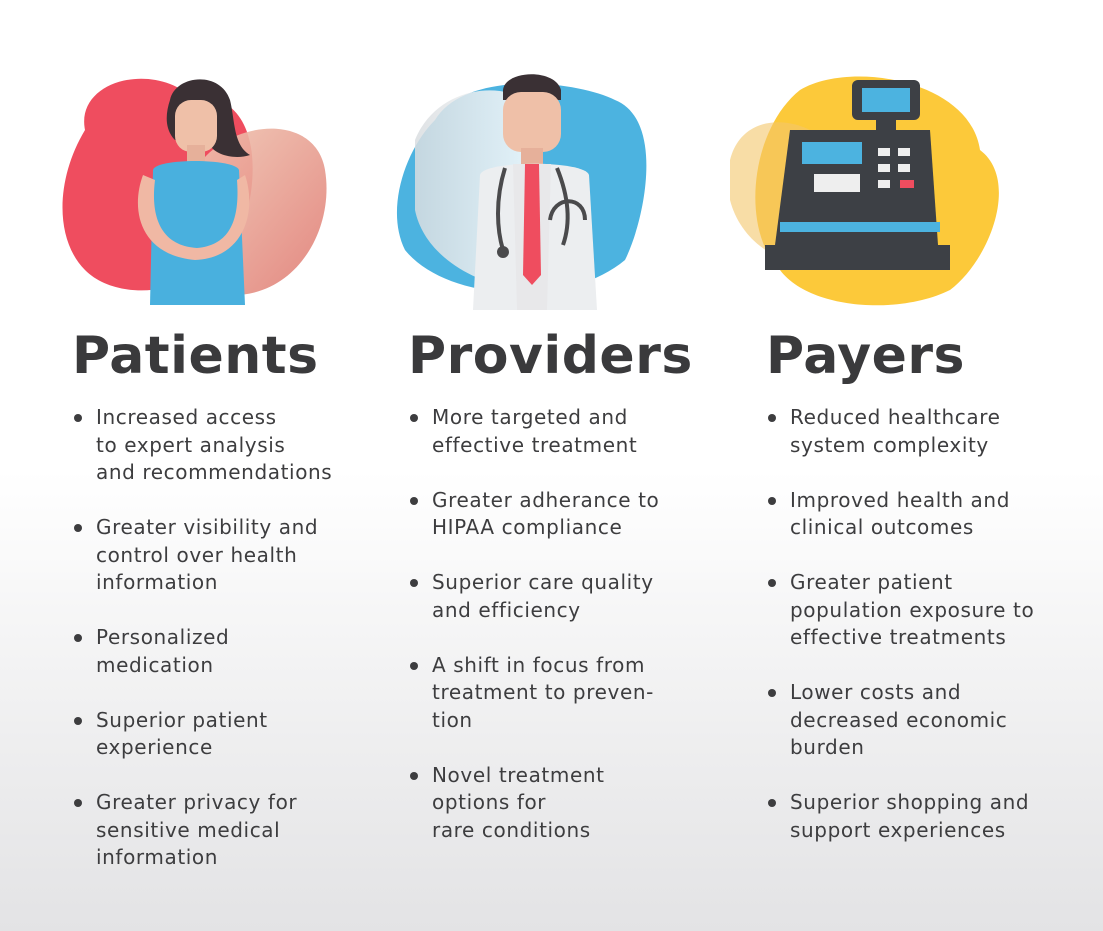 The height and width of the screenshot is (931, 1103). Describe the element at coordinates (550, 514) in the screenshot. I see `list-item: Greater adherance to HIPAA compliance` at that location.